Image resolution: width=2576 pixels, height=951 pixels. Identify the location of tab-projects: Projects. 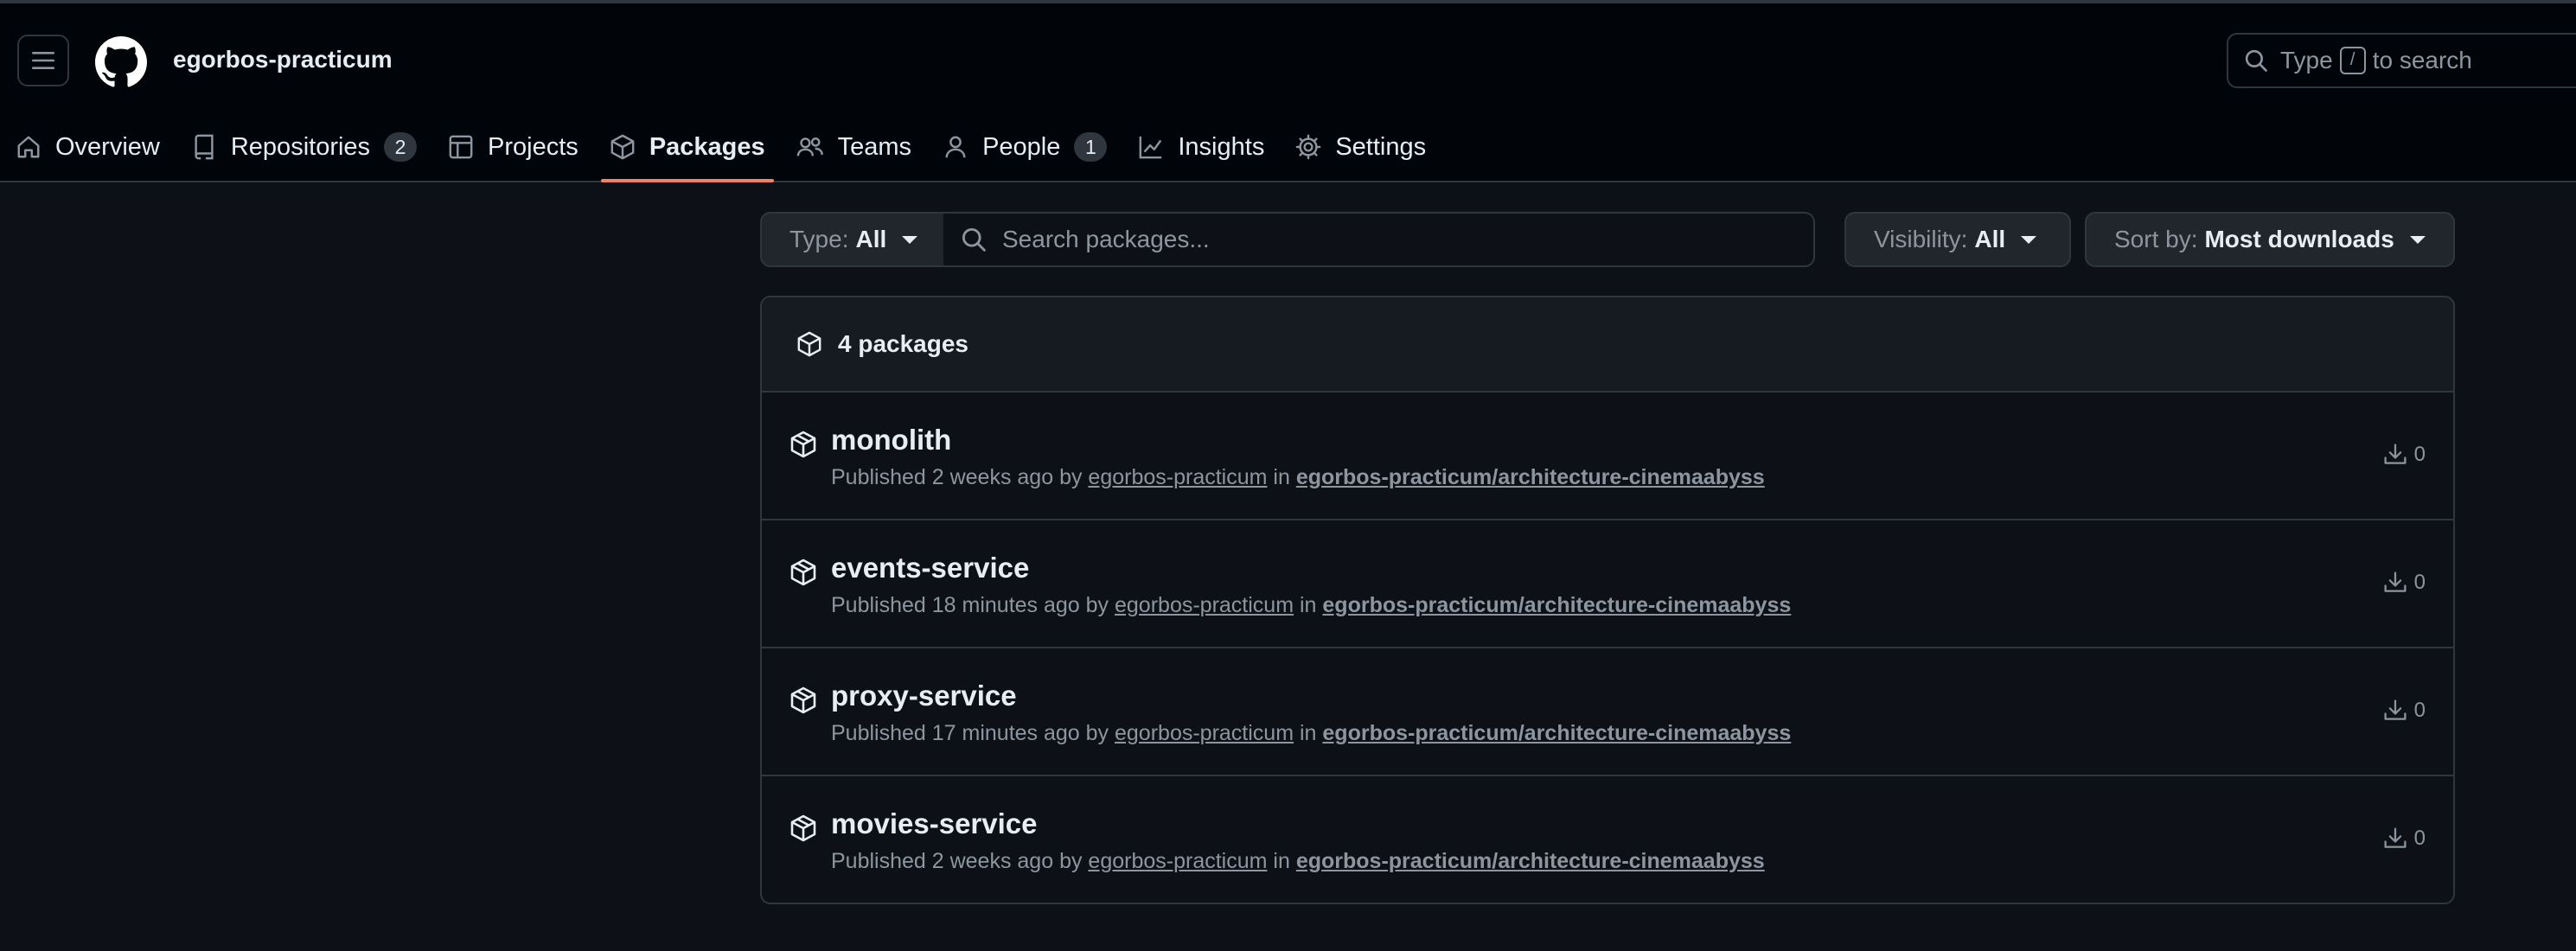
(513, 147).